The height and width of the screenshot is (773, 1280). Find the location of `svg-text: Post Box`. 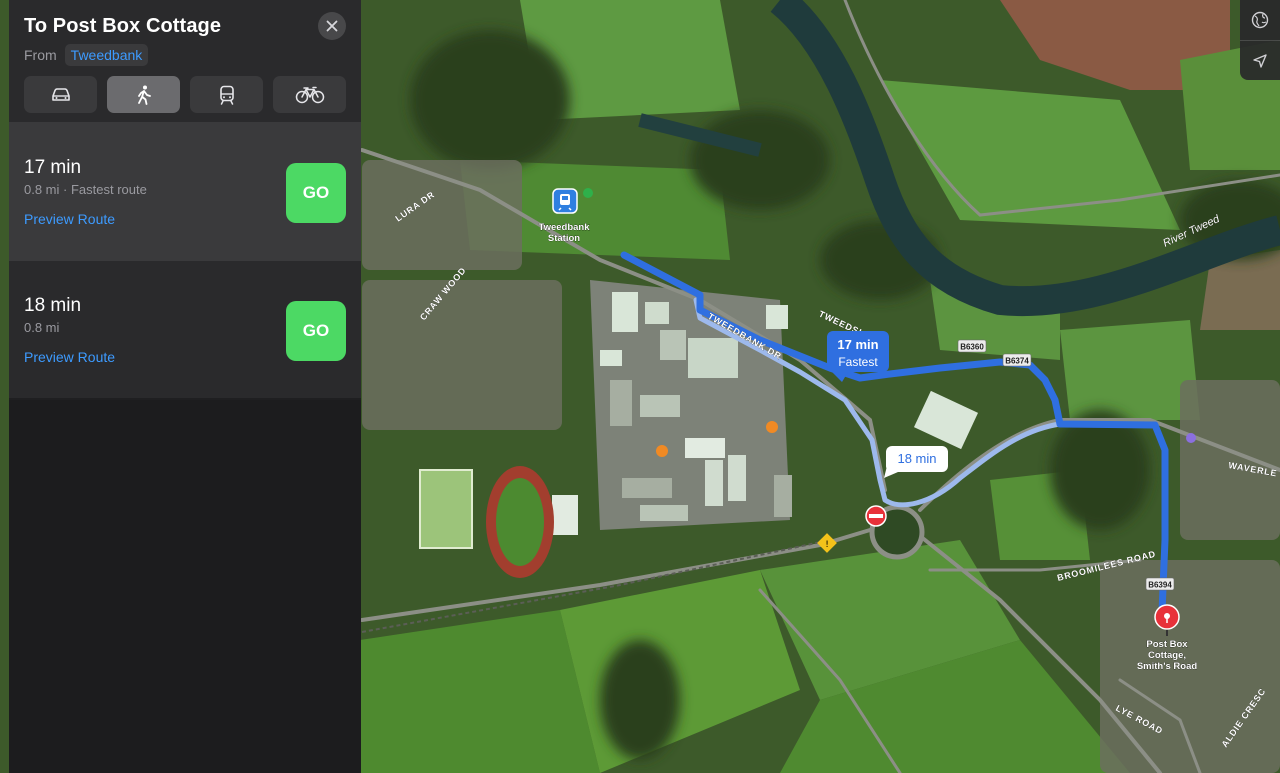

svg-text: Post Box is located at coordinates (1167, 644).